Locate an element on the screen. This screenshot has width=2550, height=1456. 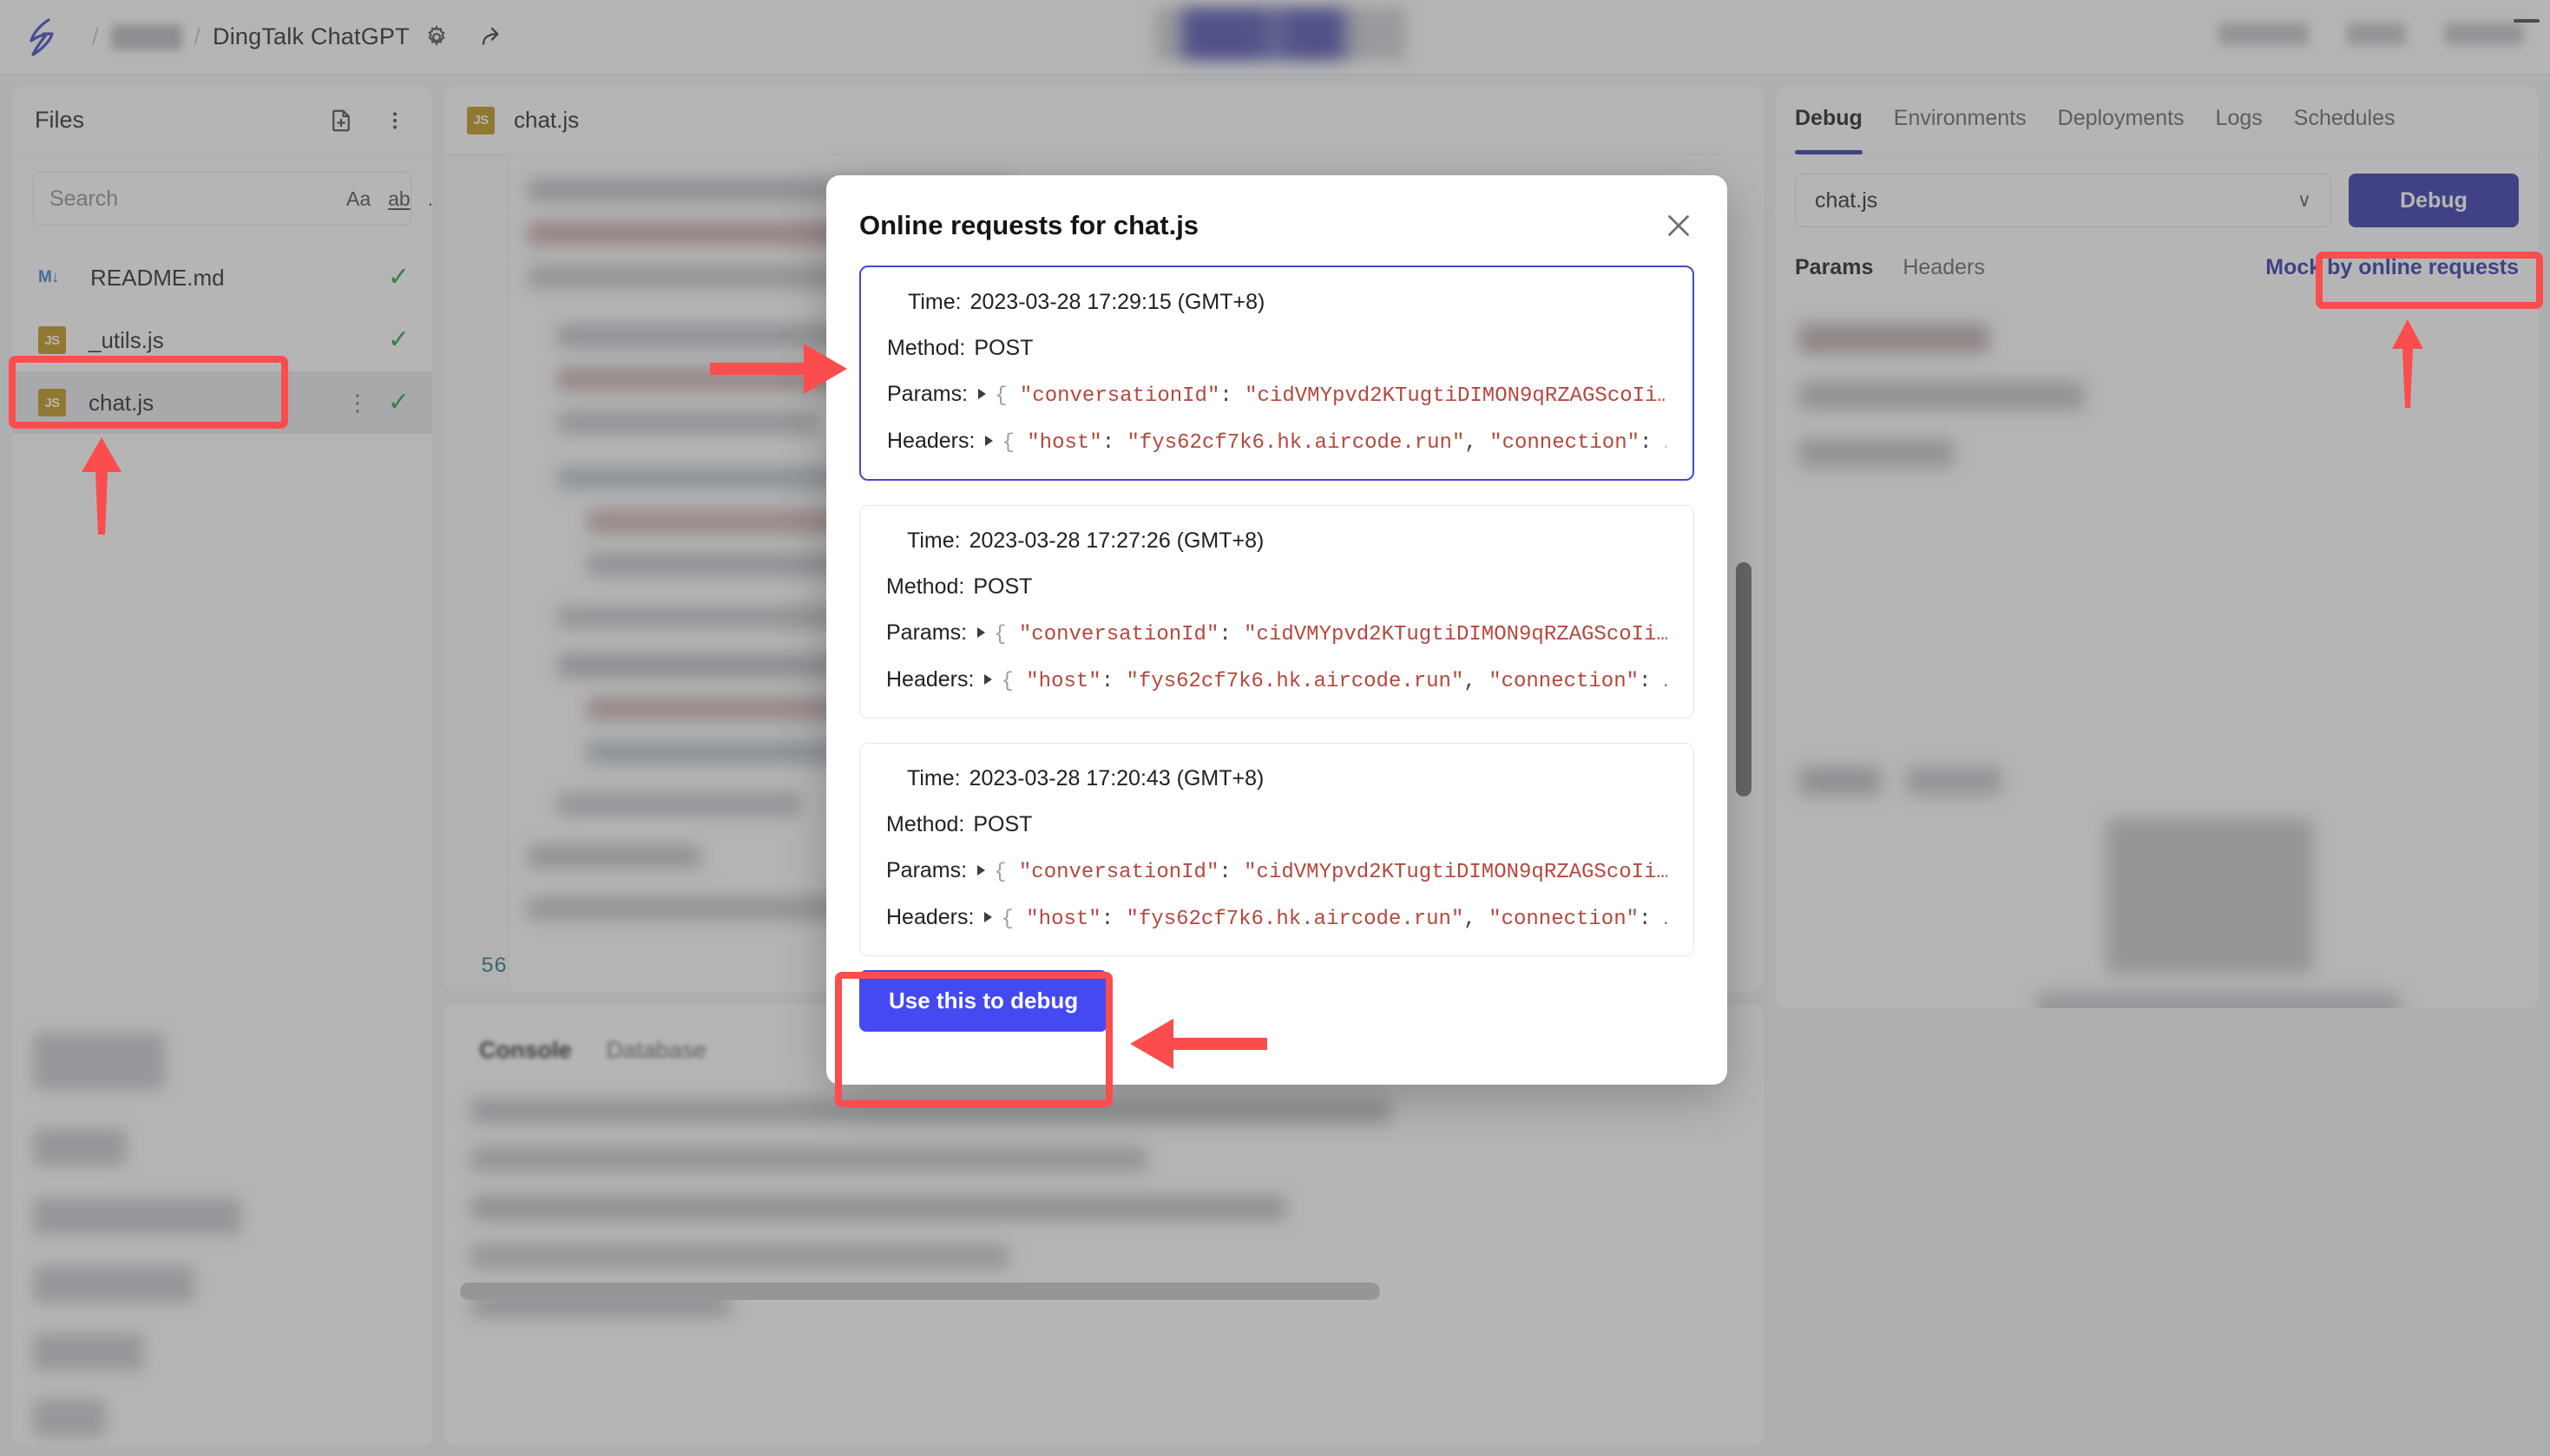
request-time-row: Time: 2023-03-28 17:20:43 (GMT+8) is located at coordinates (1276, 778).